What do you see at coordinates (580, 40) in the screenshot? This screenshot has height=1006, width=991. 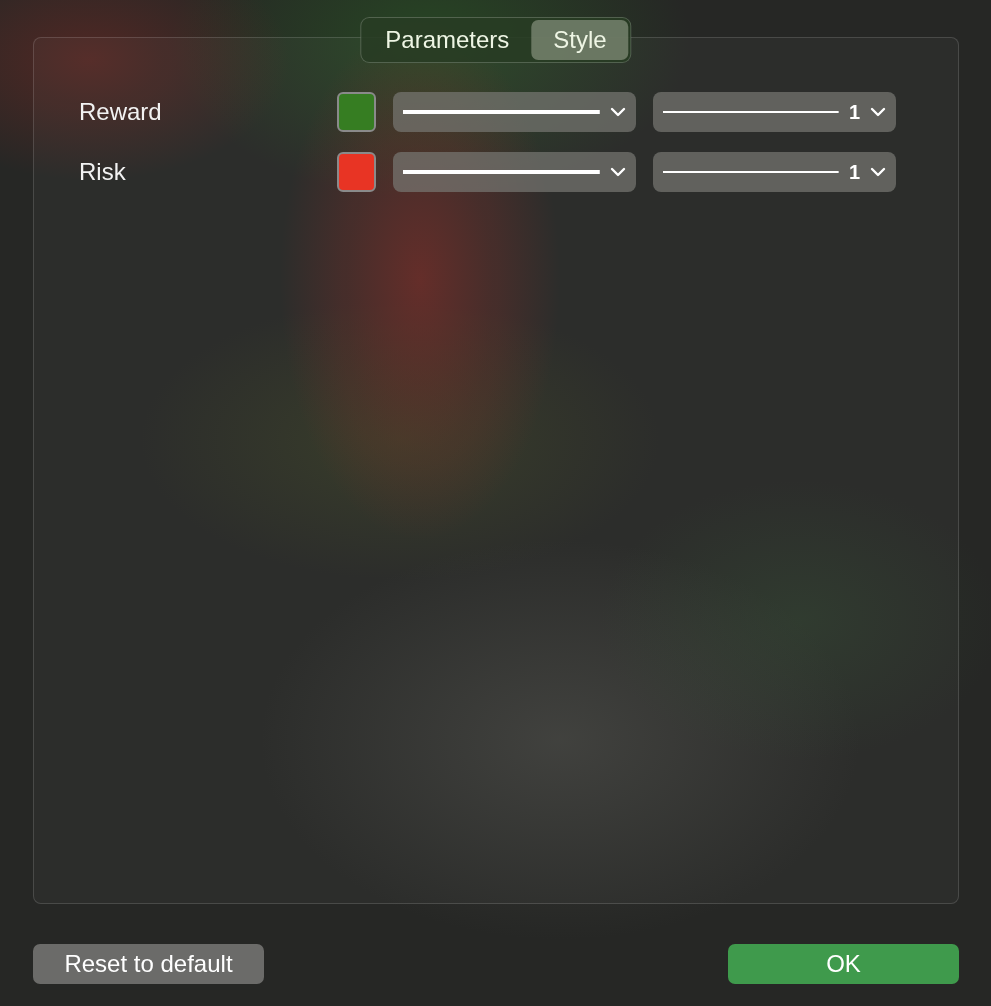 I see `tab: Style` at bounding box center [580, 40].